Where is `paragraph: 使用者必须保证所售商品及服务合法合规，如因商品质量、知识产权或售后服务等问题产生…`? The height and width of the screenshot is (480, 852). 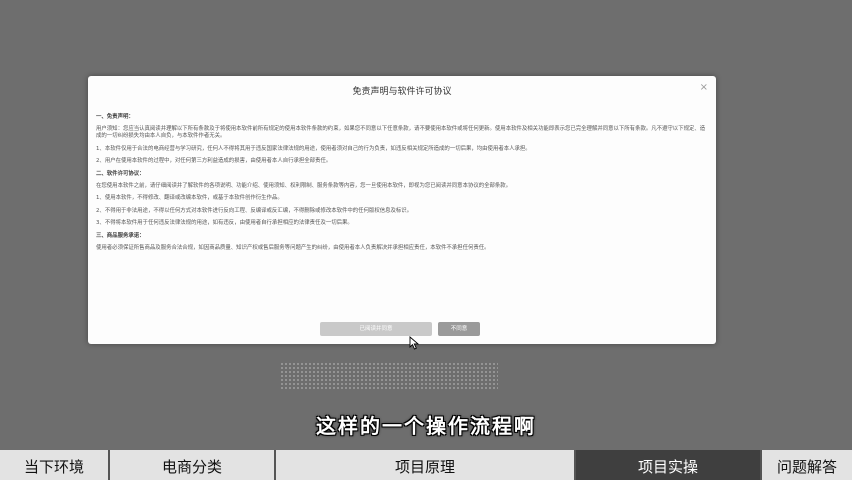
paragraph: 使用者必须保证所售商品及服务合法合规，如因商品质量、知识产权或售后服务等问题产生… is located at coordinates (293, 247).